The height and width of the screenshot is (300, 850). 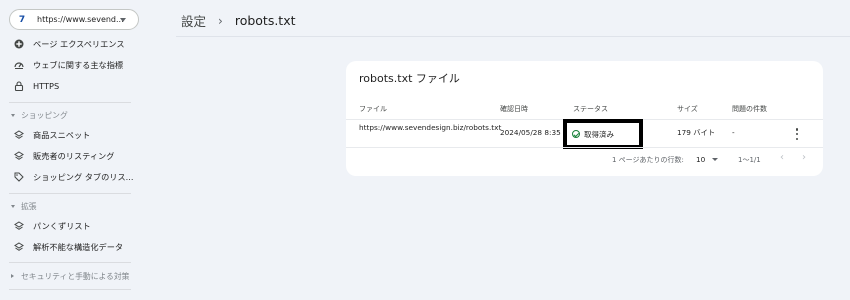 I want to click on check-circle-icon, so click(x=576, y=134).